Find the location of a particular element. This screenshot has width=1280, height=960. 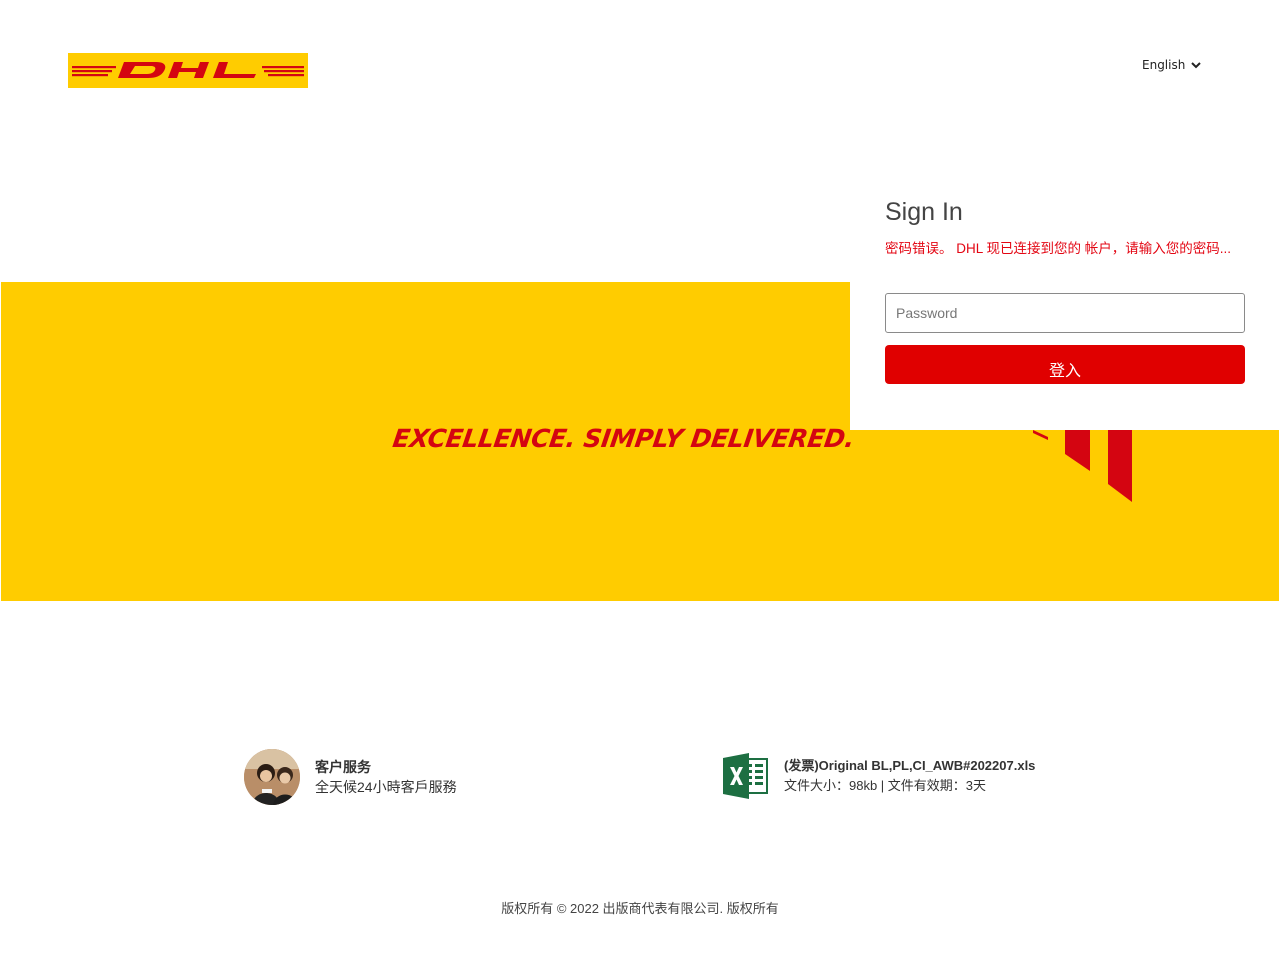

attachment-meta: 文件大小：98kb | 文件有效期：3天 is located at coordinates (885, 785).